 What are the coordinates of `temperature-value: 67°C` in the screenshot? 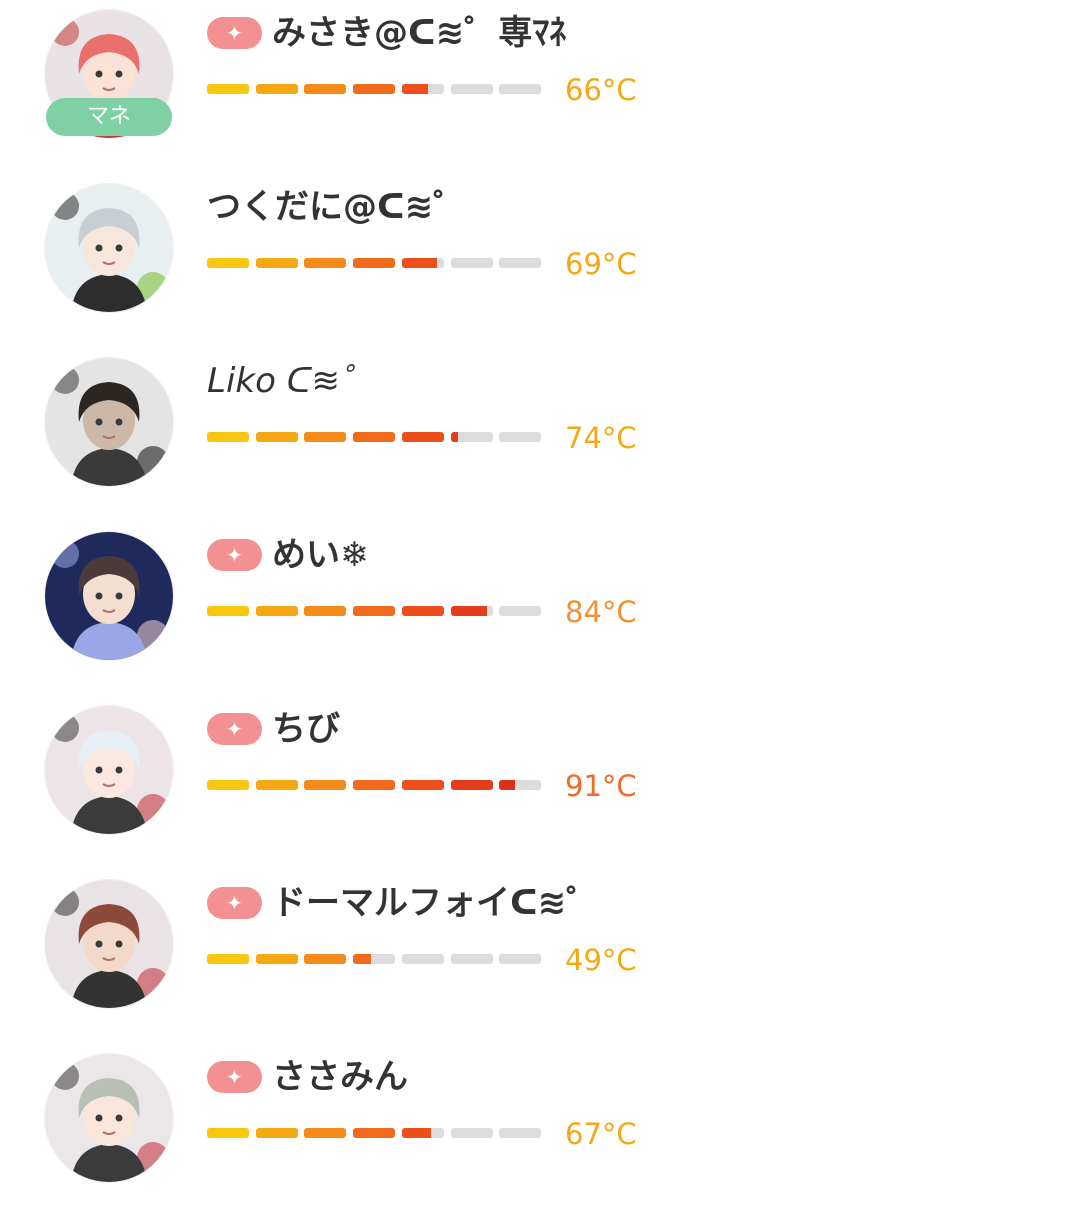 It's located at (601, 1134).